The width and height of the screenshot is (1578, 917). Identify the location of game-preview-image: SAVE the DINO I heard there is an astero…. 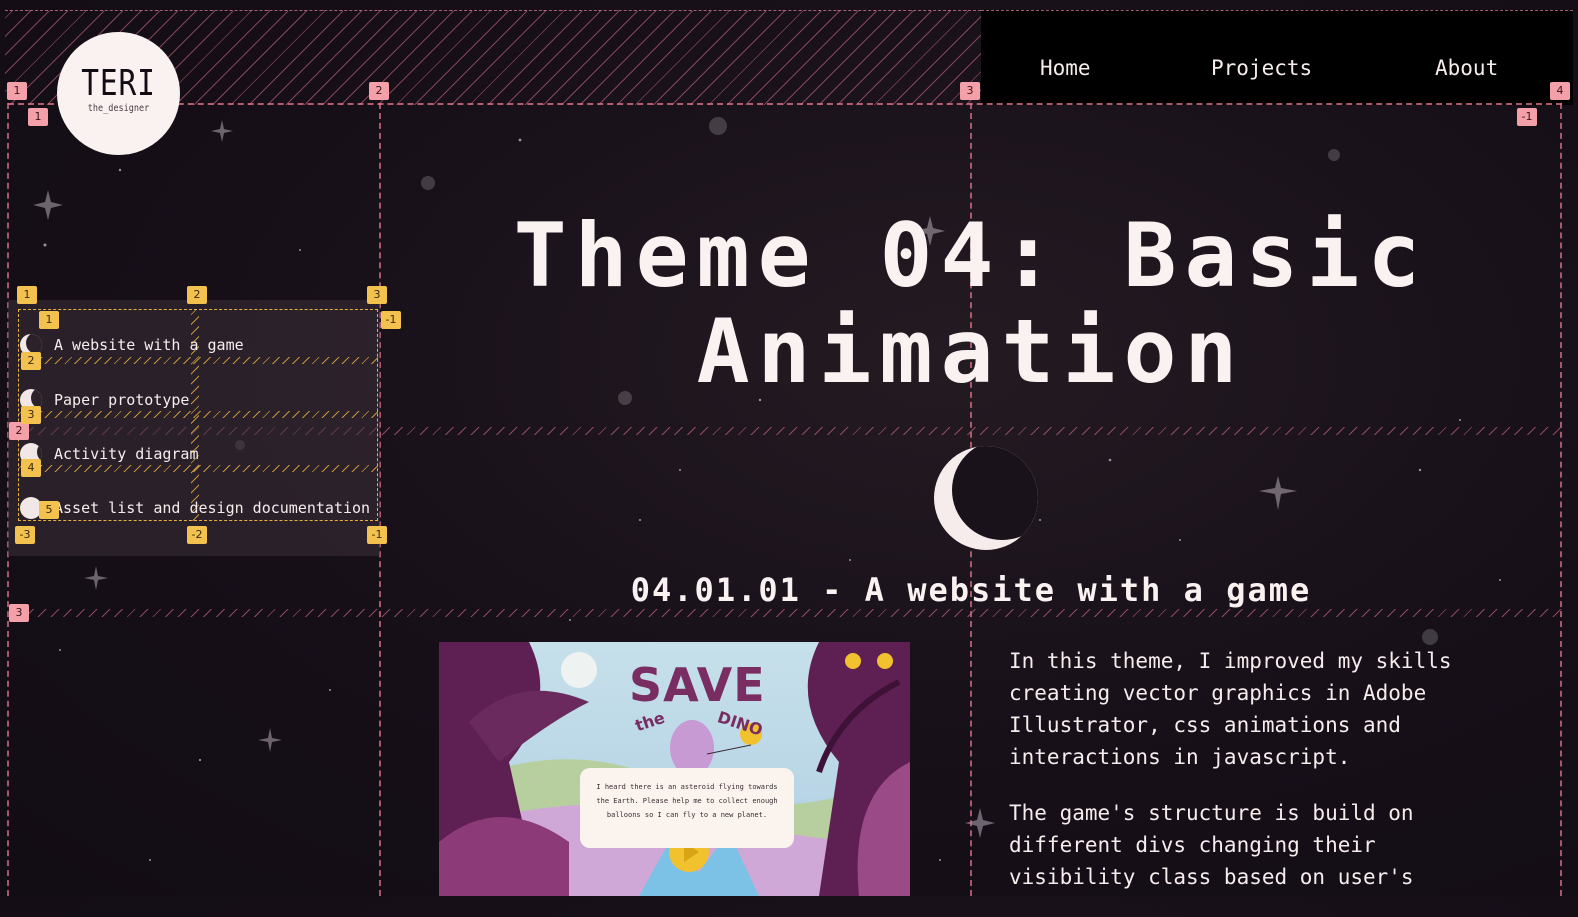
(674, 769).